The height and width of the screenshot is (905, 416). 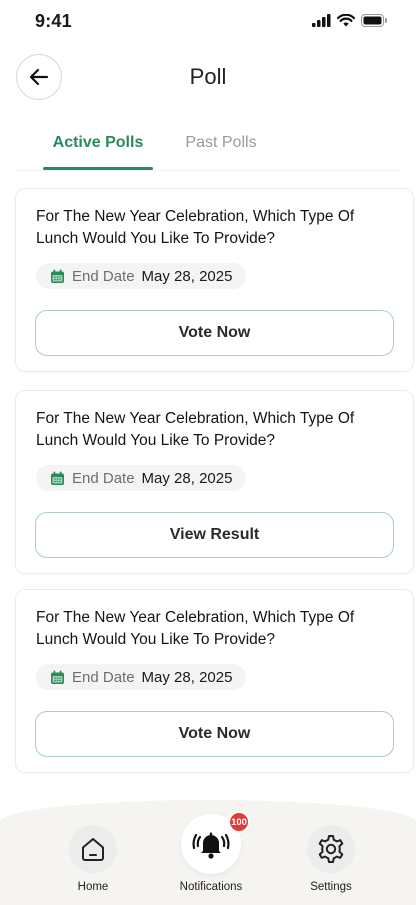 I want to click on poll-tabs: Active Polls Past Polls, so click(x=208, y=149).